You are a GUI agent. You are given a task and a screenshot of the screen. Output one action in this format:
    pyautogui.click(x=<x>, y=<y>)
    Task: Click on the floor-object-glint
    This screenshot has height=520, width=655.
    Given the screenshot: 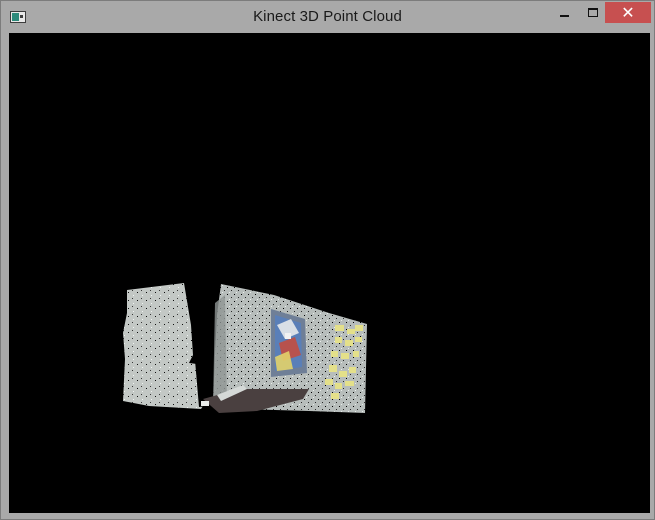 What is the action you would take?
    pyautogui.click(x=205, y=403)
    